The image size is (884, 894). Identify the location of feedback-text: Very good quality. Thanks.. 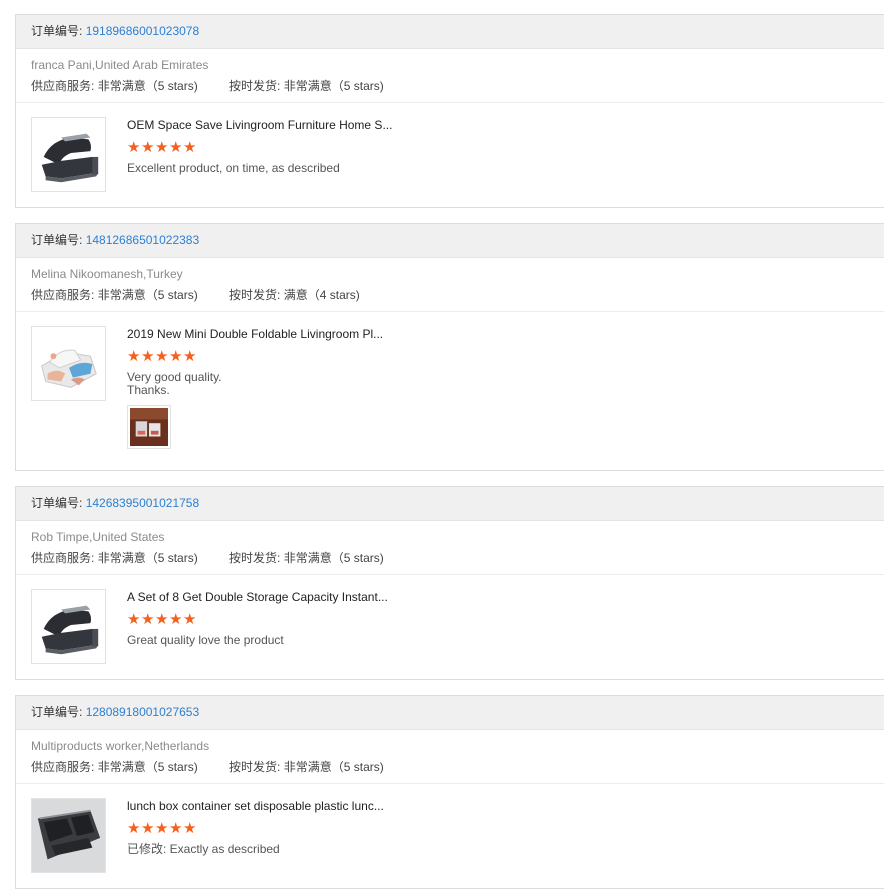
(174, 383).